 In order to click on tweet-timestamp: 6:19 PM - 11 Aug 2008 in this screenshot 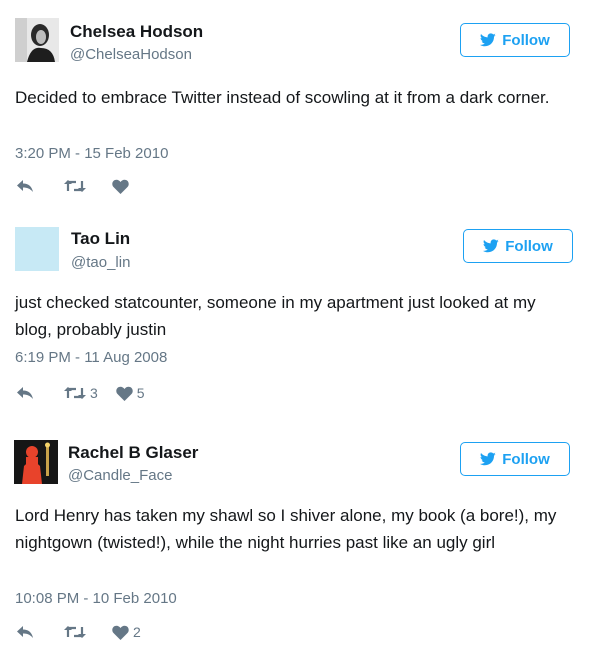, I will do `click(91, 357)`.